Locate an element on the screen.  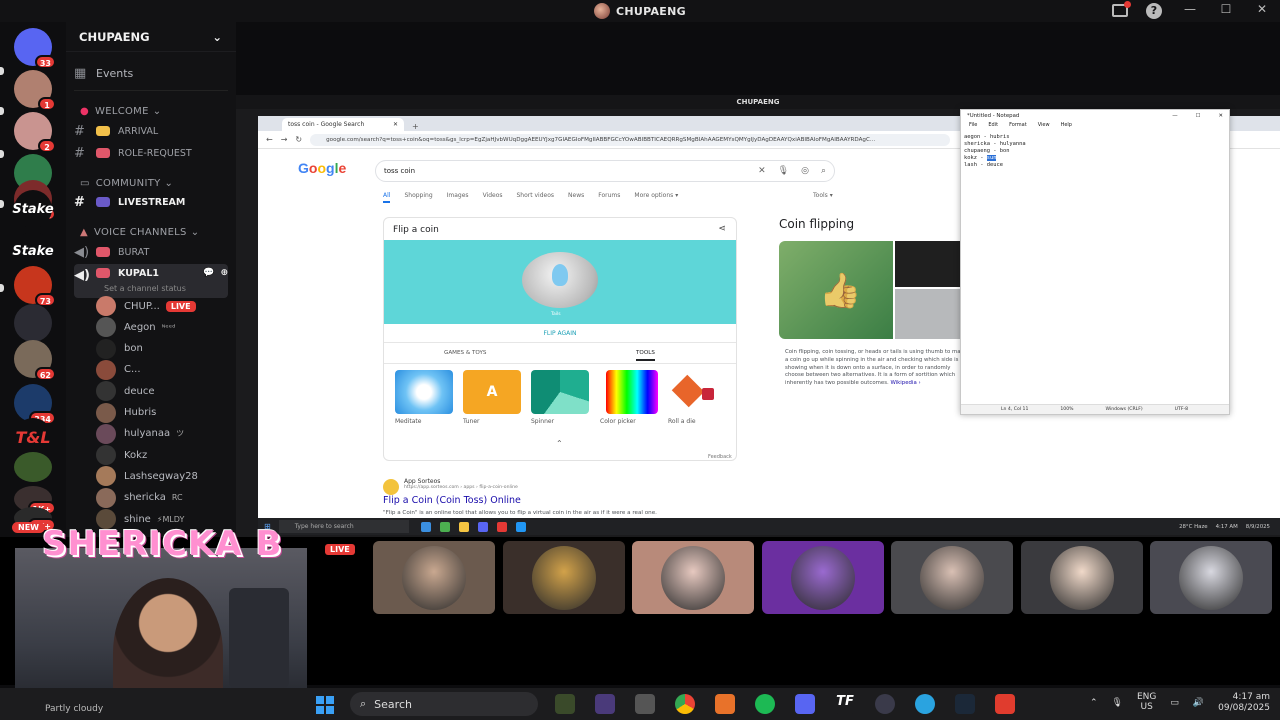
color-picker-tool is located at coordinates (632, 392).